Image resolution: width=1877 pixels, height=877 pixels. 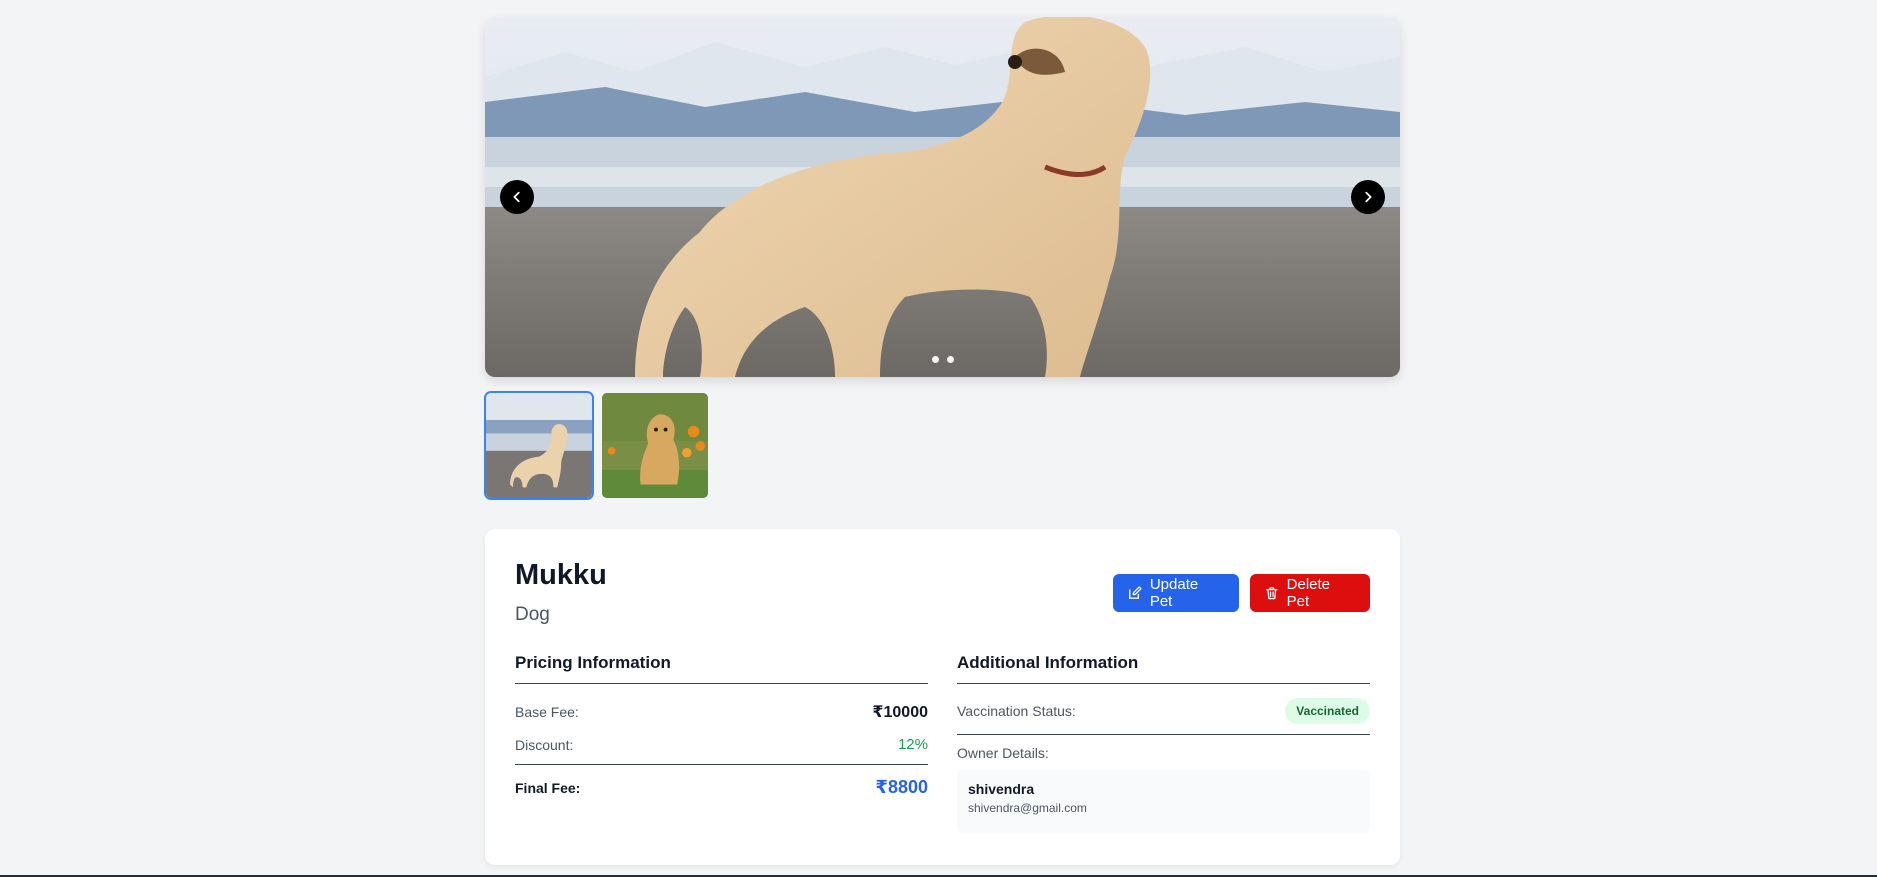 I want to click on vaccination-status-badge: Vaccinated, so click(x=1327, y=711).